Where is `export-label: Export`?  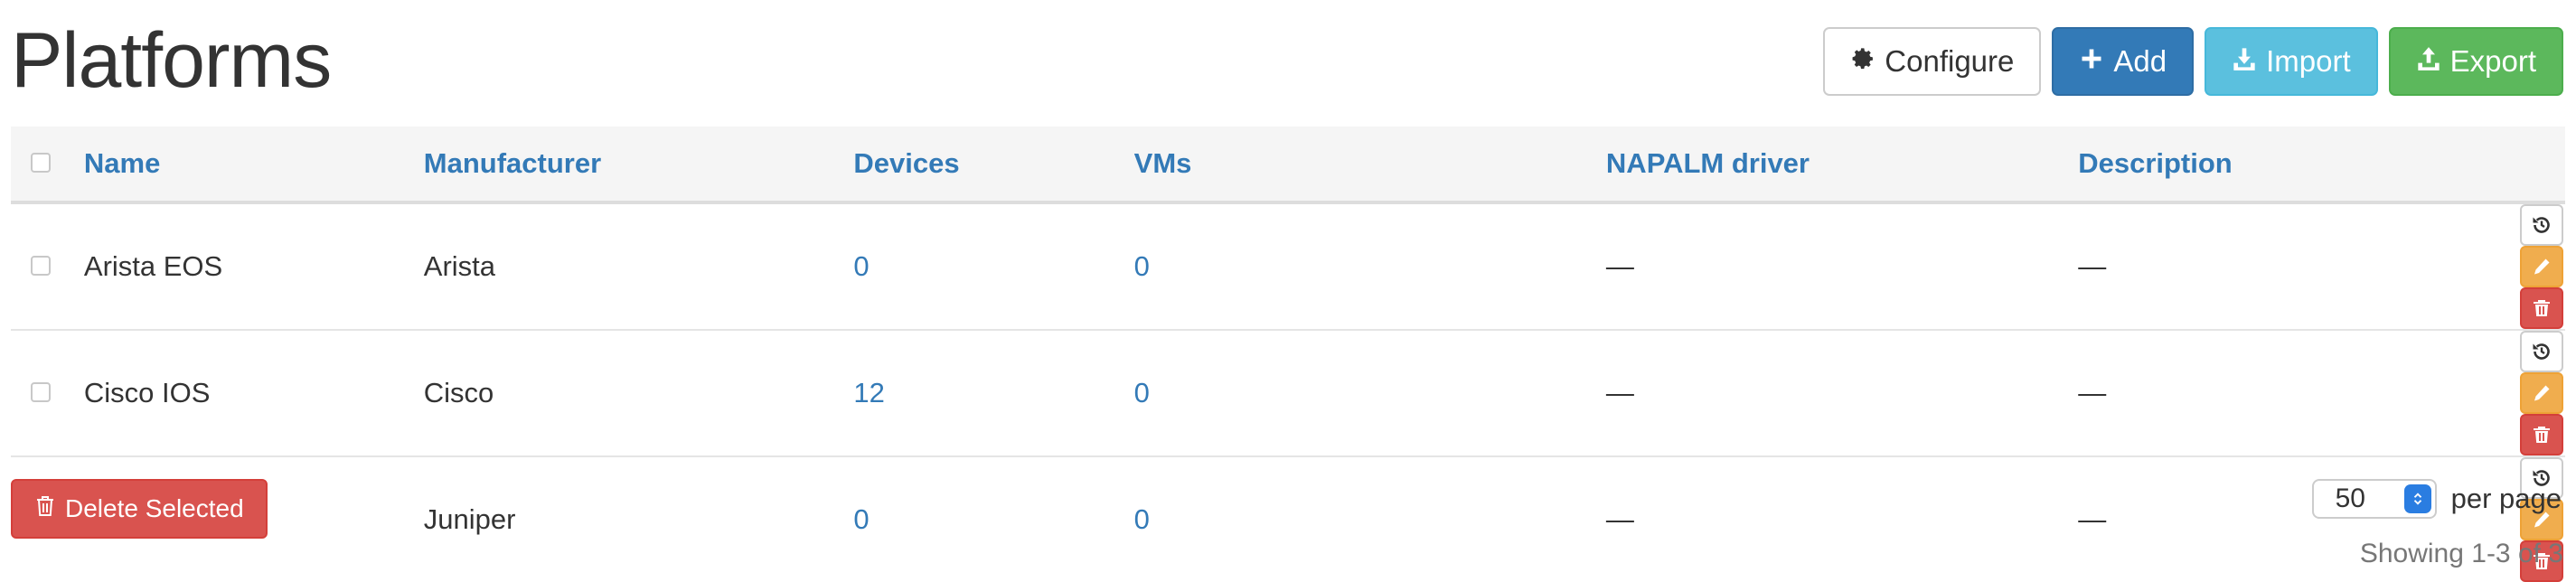 export-label: Export is located at coordinates (2493, 61).